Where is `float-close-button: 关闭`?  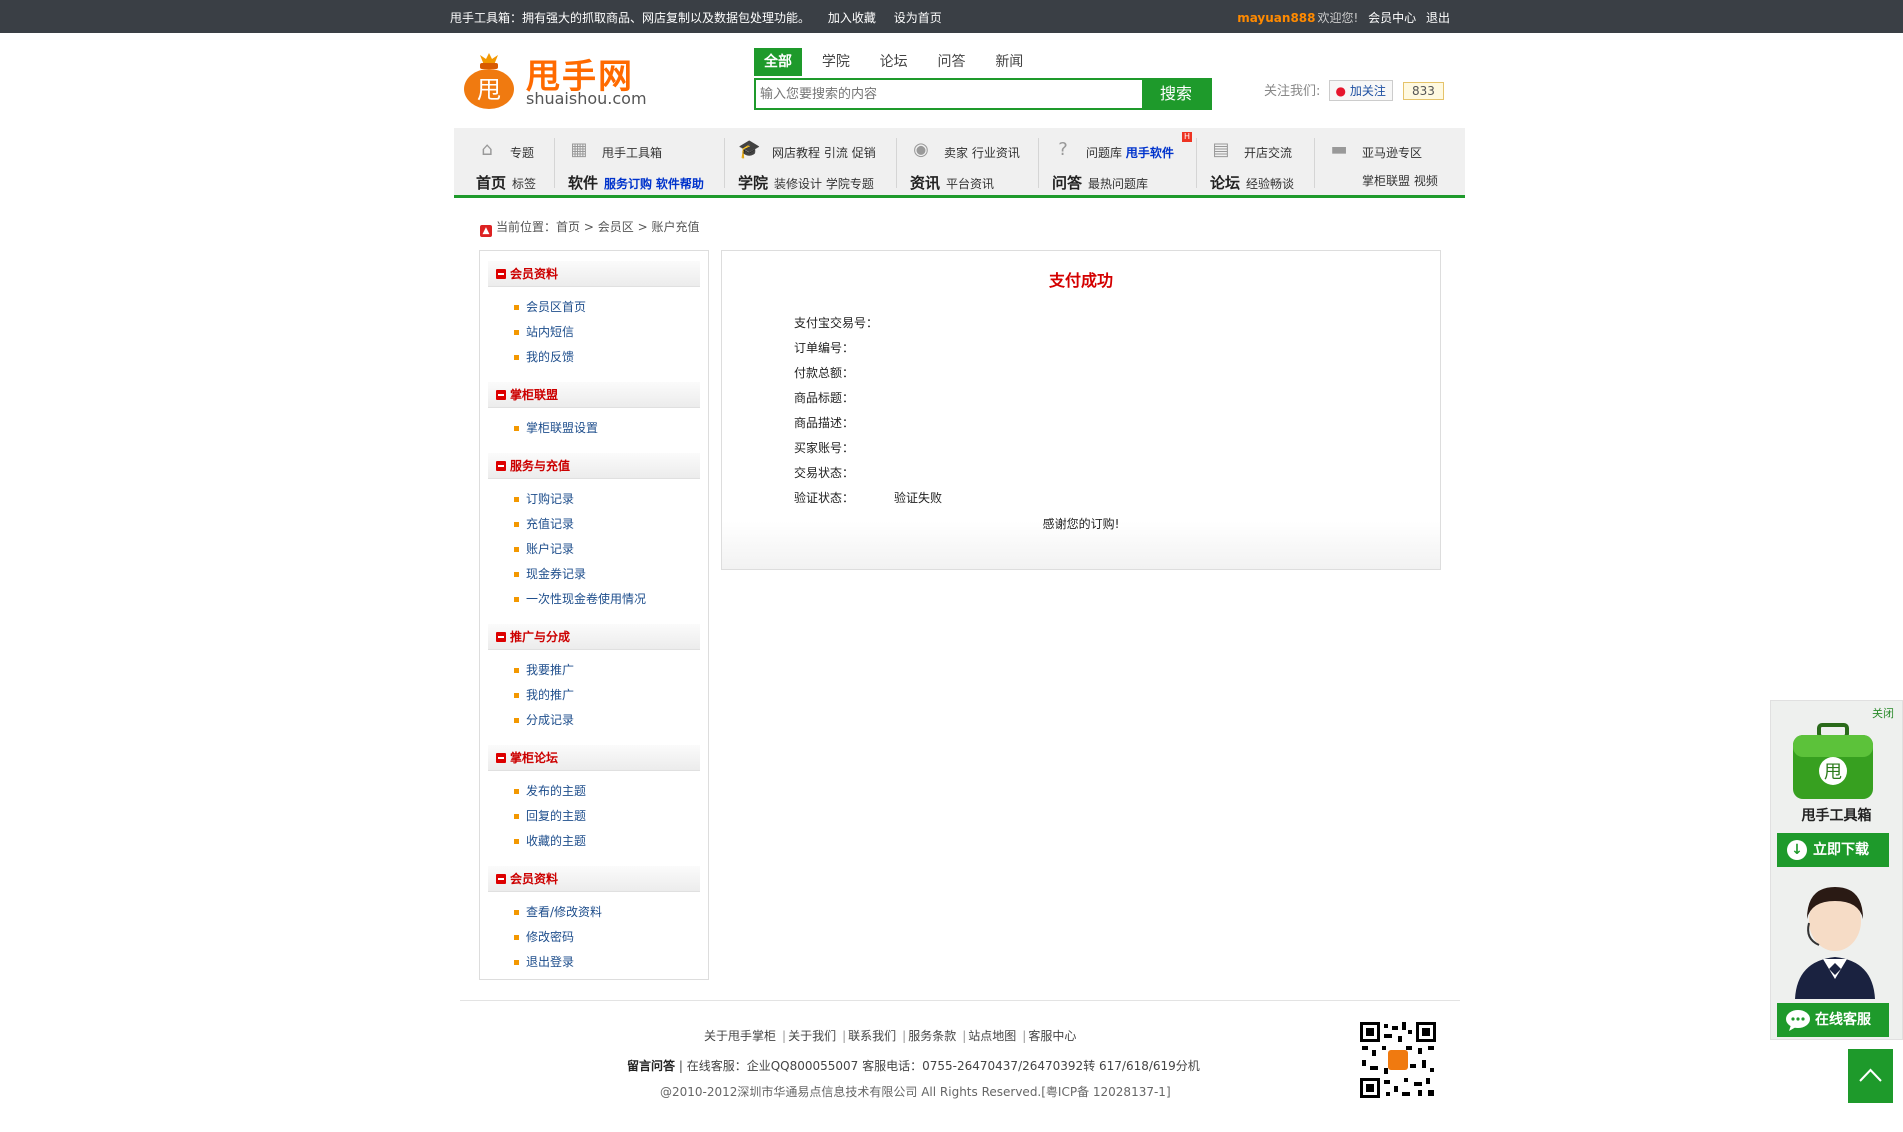
float-close-button: 关闭 is located at coordinates (1883, 713).